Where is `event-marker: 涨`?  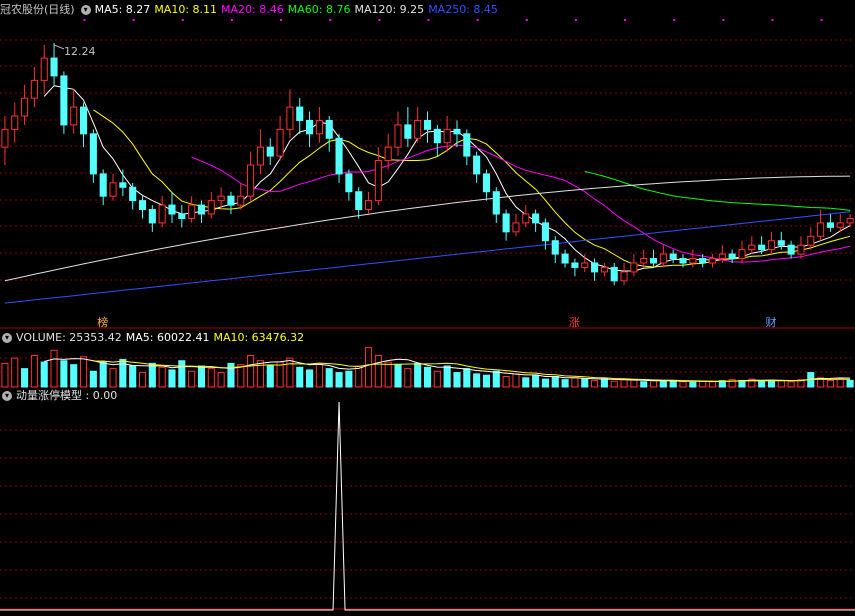 event-marker: 涨 is located at coordinates (574, 322).